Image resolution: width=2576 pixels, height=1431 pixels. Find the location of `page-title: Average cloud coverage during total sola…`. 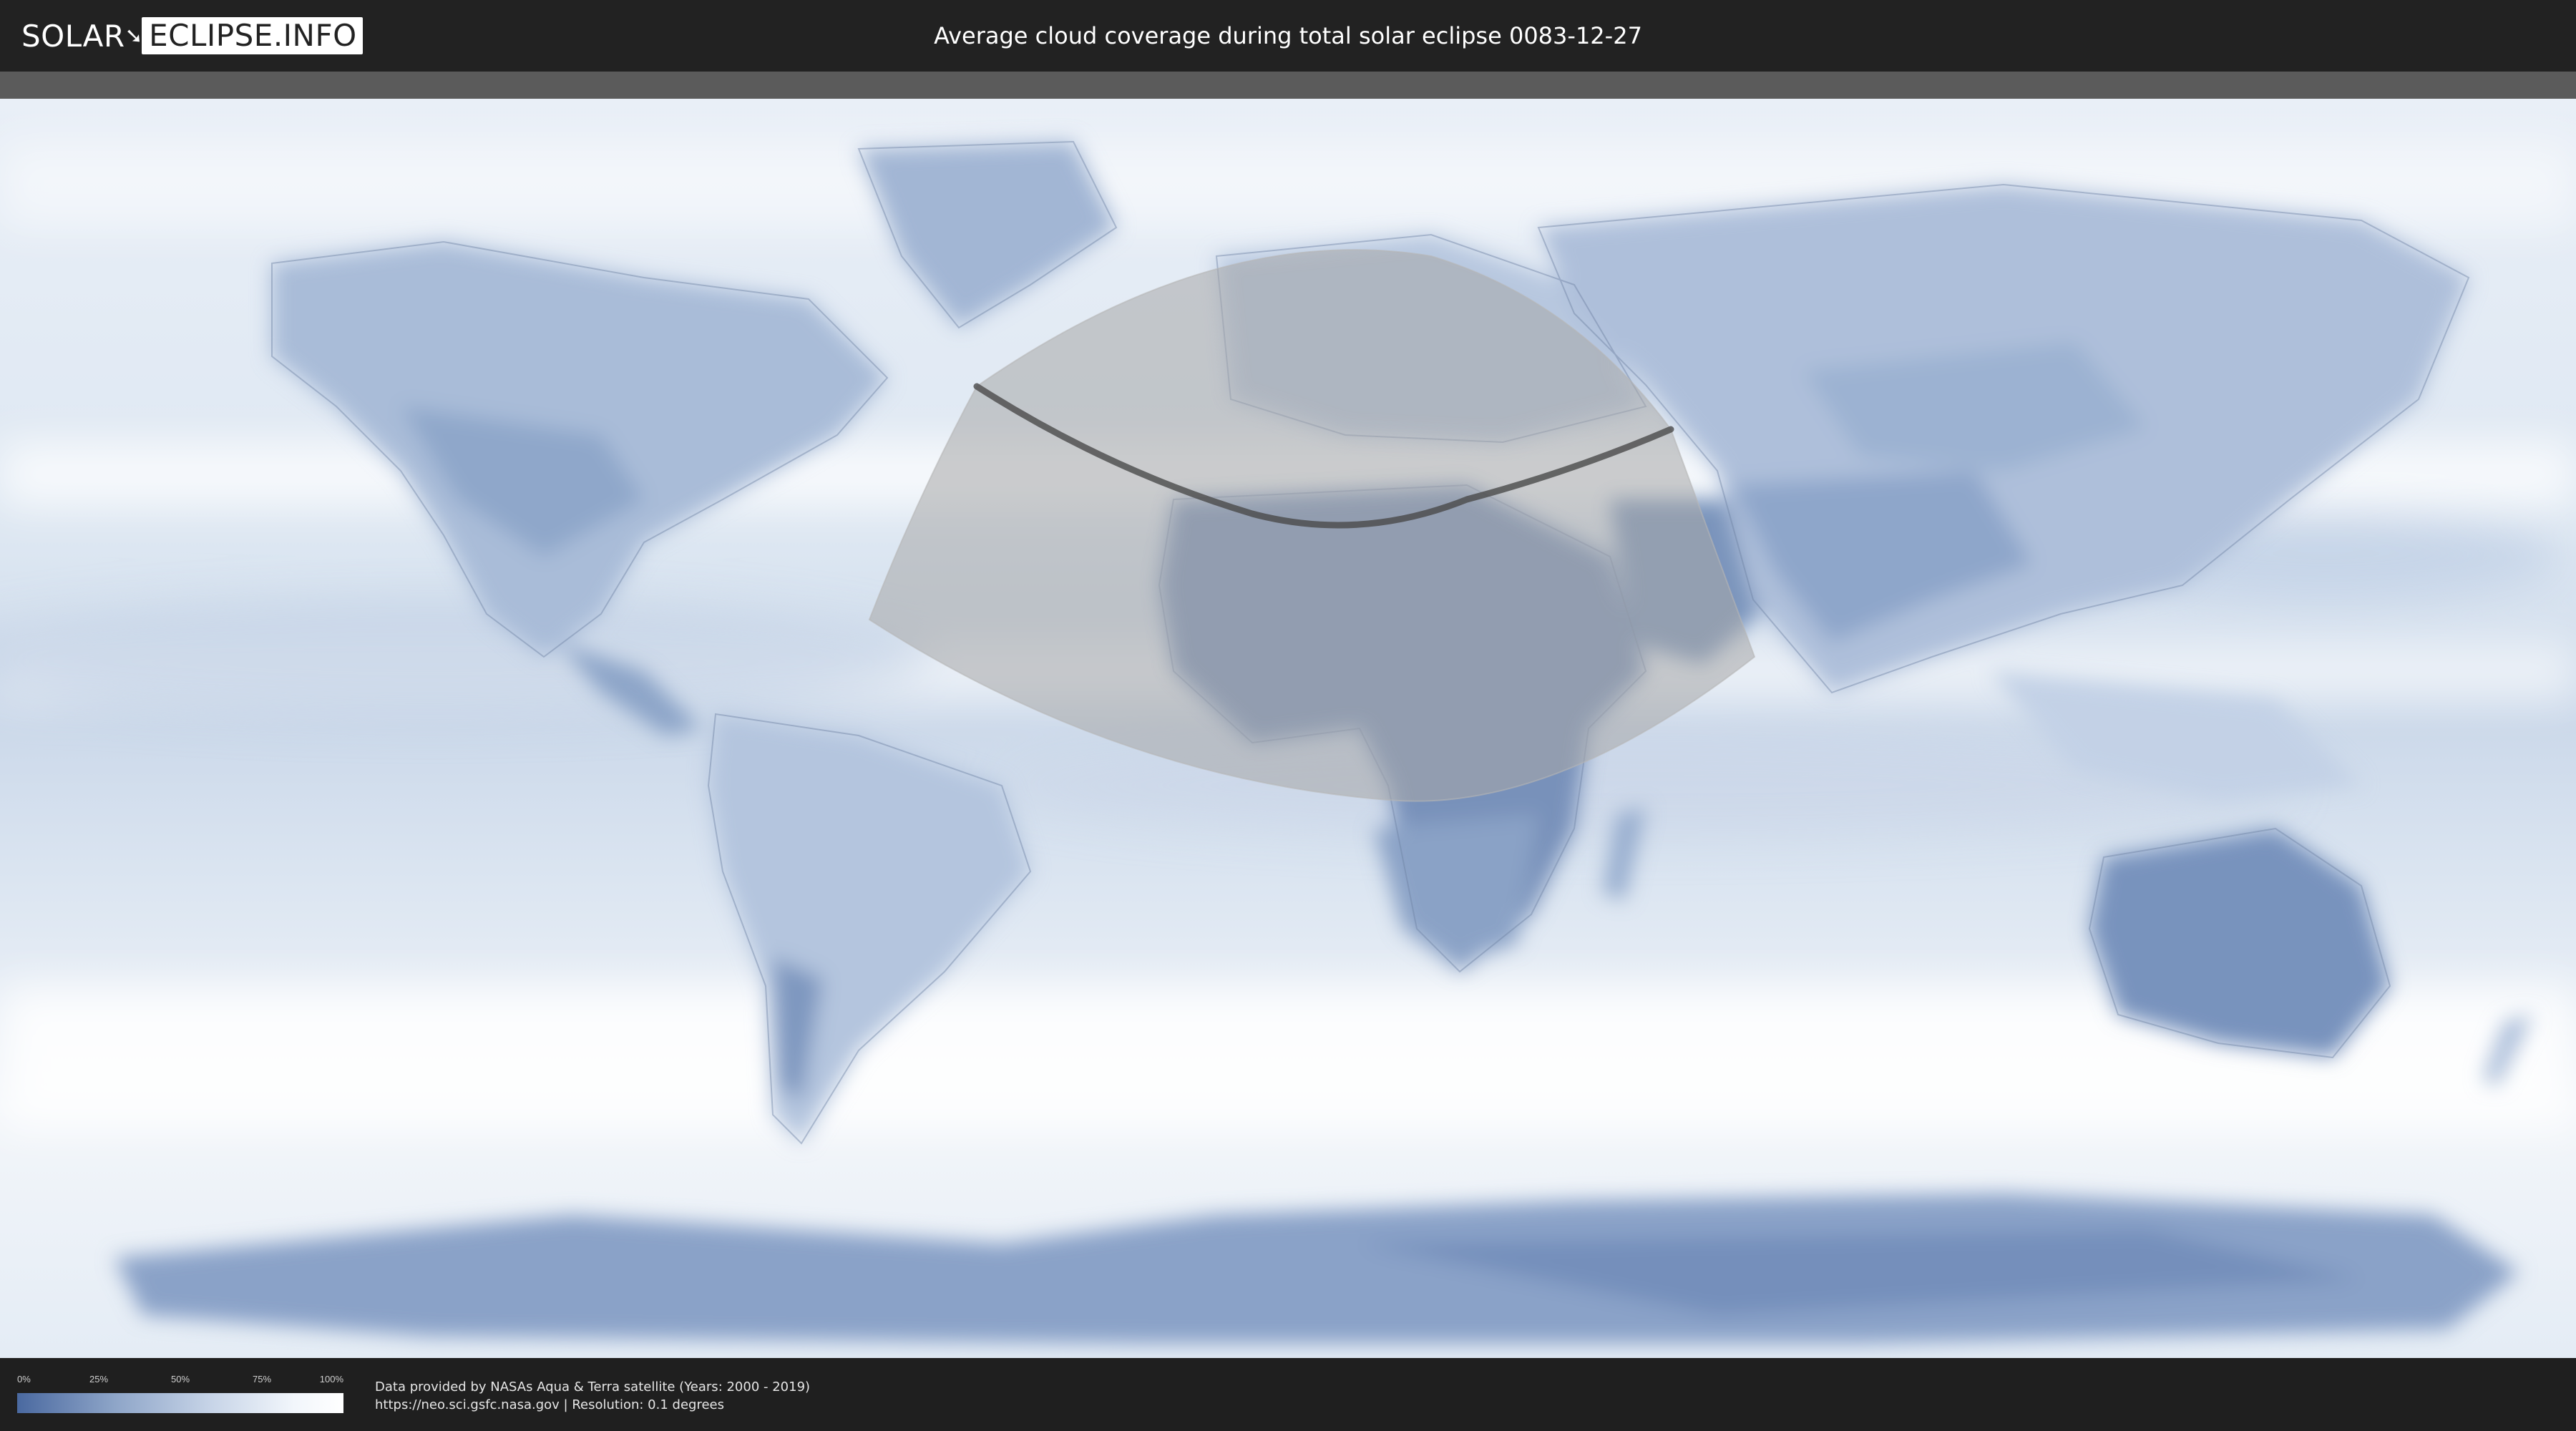

page-title: Average cloud coverage during total sola… is located at coordinates (1288, 35).